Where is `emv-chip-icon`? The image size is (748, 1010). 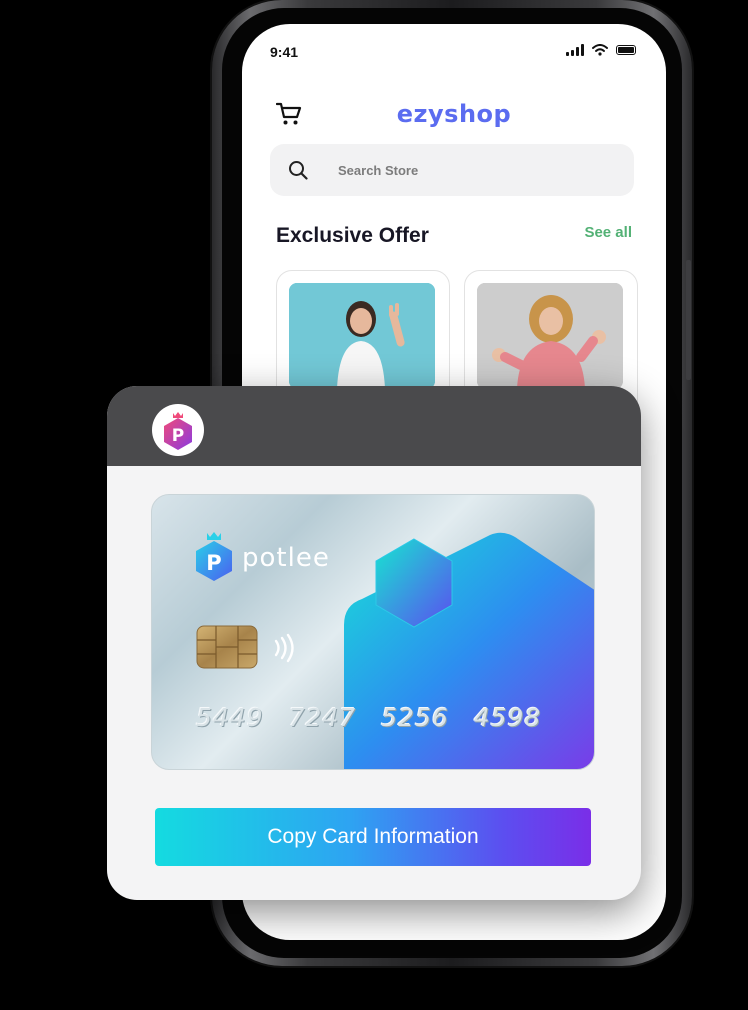 emv-chip-icon is located at coordinates (227, 647).